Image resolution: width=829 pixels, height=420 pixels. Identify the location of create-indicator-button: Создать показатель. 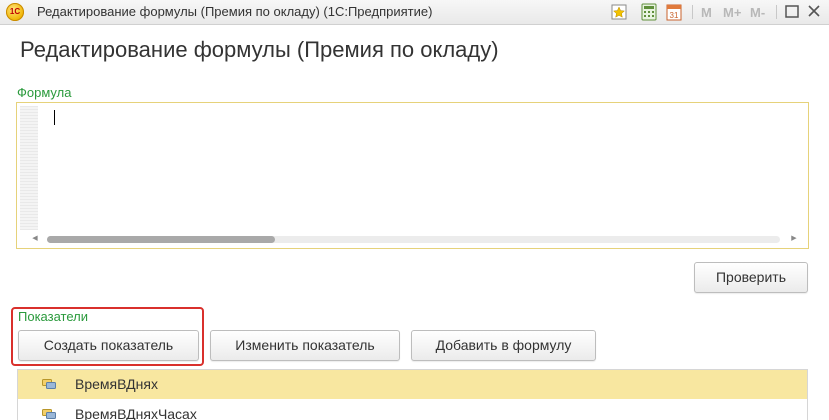
(108, 345).